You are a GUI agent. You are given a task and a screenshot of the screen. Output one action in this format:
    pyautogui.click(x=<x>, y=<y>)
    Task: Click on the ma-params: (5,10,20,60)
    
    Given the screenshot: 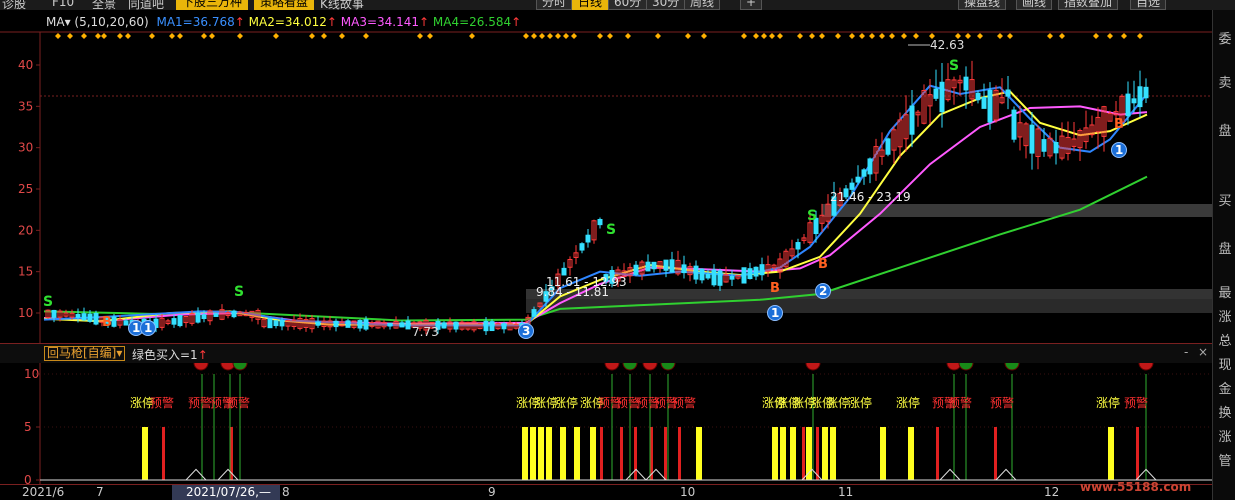 What is the action you would take?
    pyautogui.click(x=111, y=22)
    